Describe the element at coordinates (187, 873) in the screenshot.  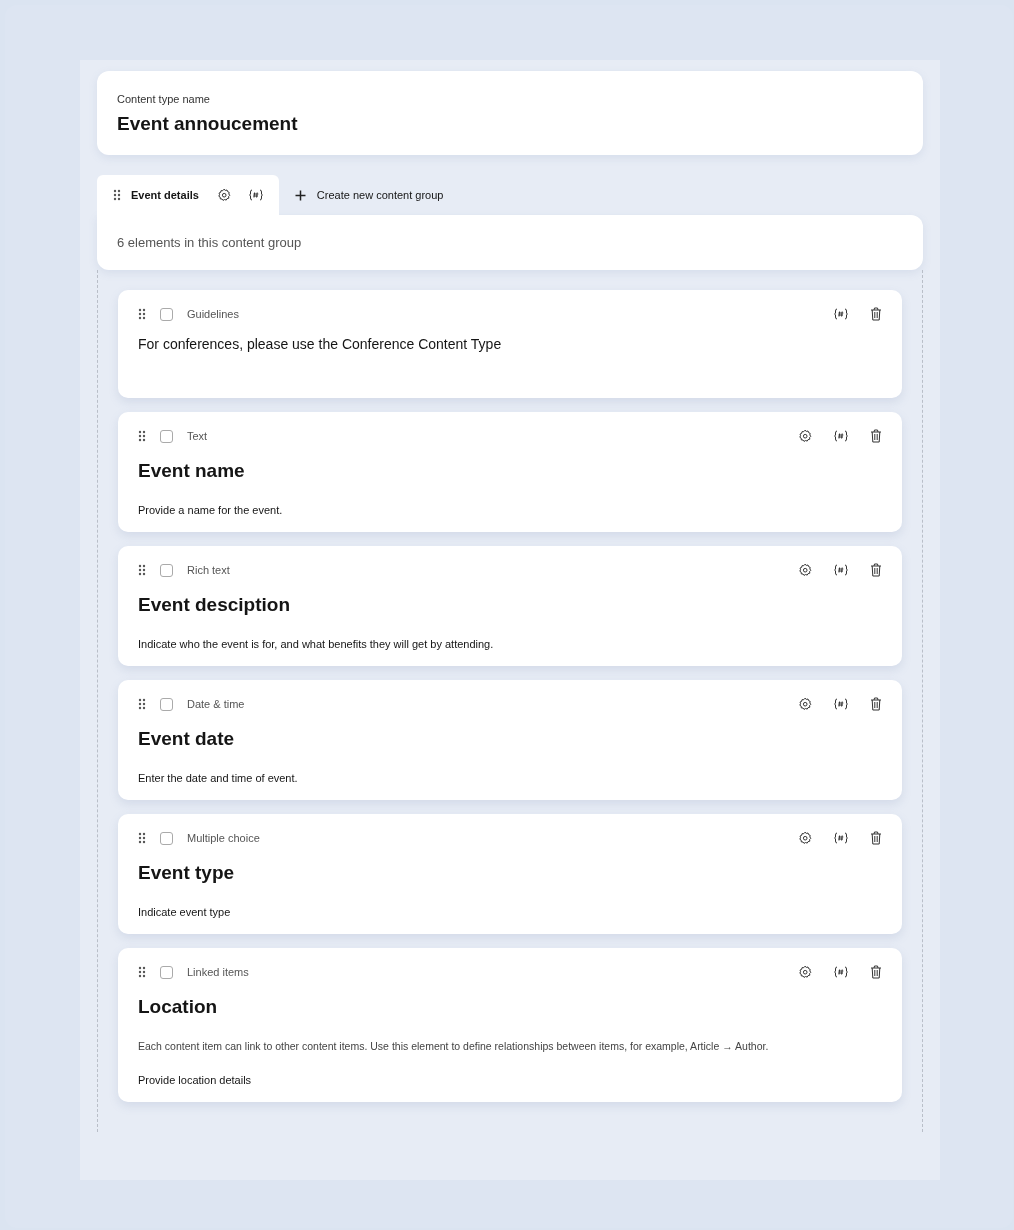
I see `element-title: Event type` at that location.